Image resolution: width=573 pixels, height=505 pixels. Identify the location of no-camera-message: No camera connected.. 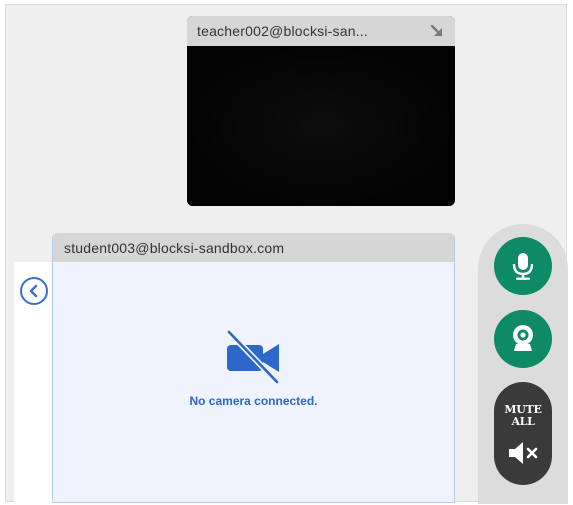
(253, 401).